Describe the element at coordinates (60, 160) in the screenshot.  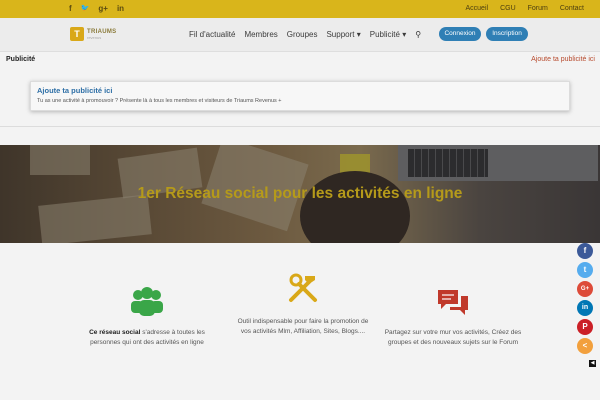
I see `hero-background-paper` at that location.